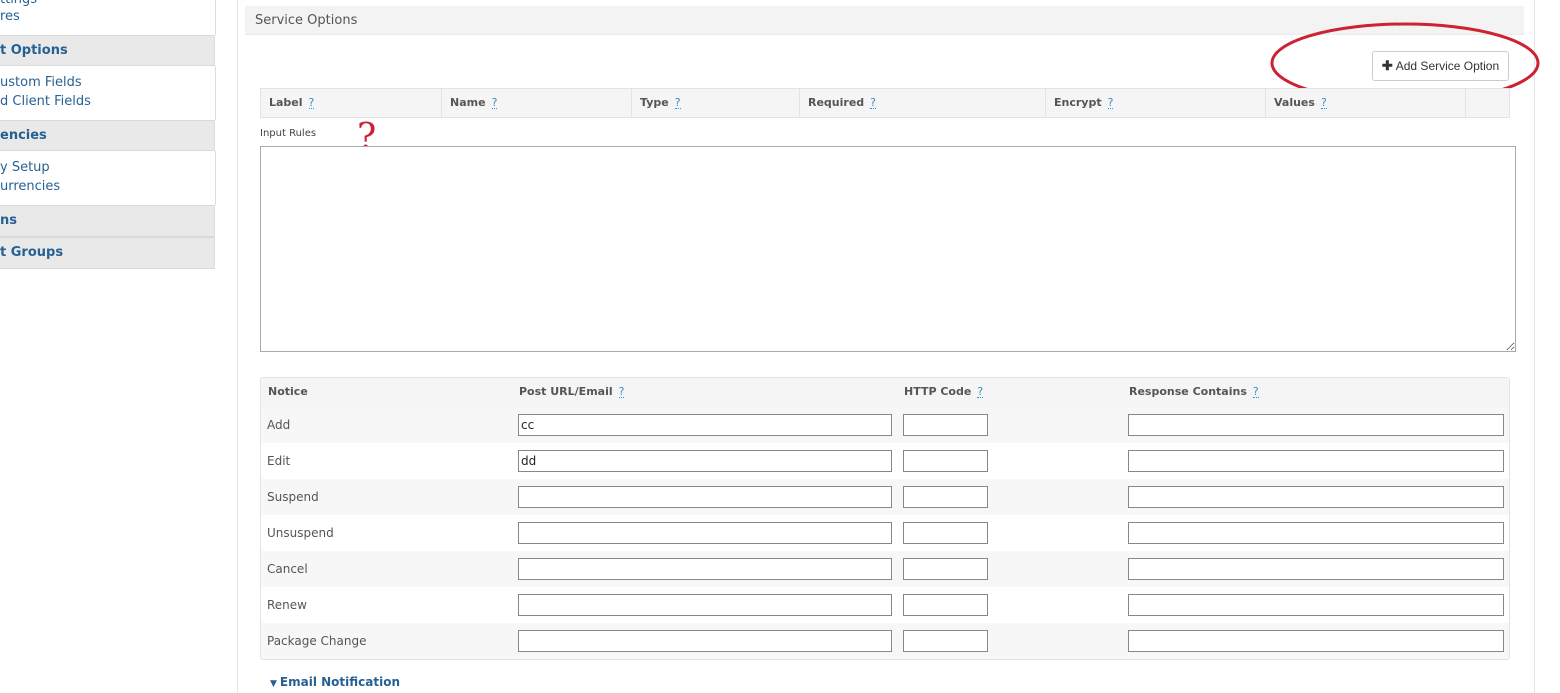  Describe the element at coordinates (351, 103) in the screenshot. I see `column-header-label: Label?` at that location.